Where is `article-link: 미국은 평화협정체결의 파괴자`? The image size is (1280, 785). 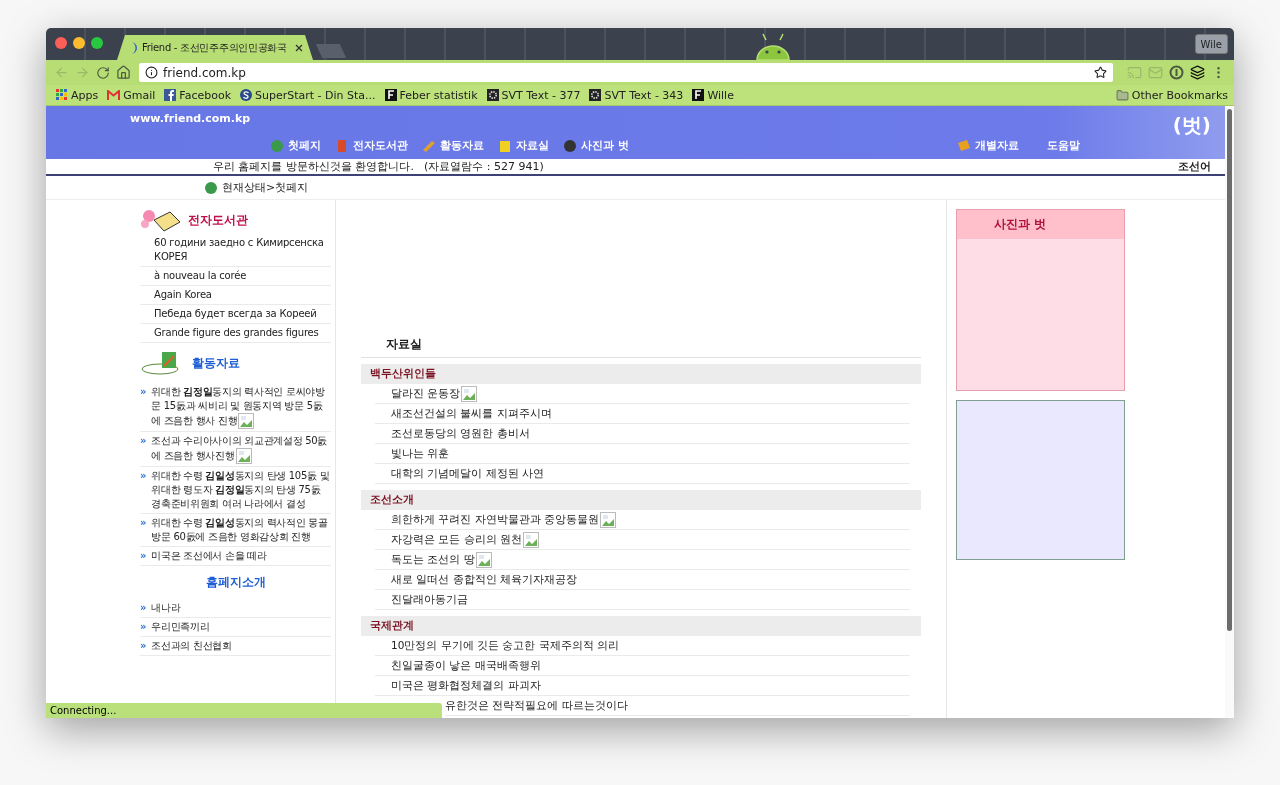 article-link: 미국은 평화협정체결의 파괴자 is located at coordinates (642, 686).